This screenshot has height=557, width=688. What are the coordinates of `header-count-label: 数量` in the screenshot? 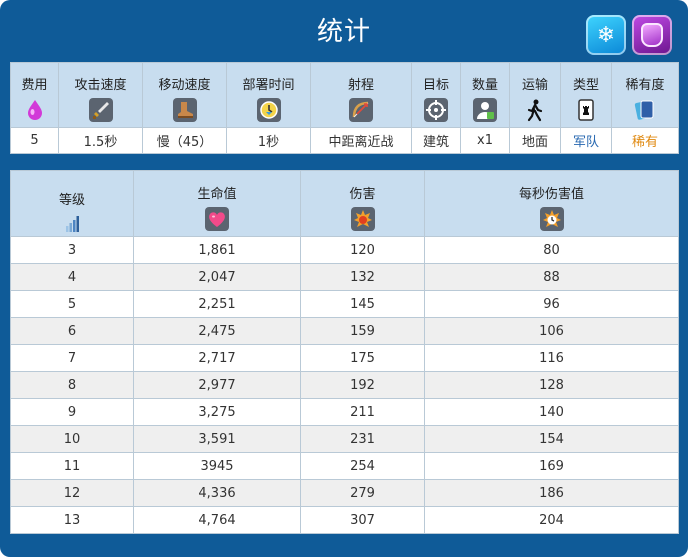 It's located at (484, 85).